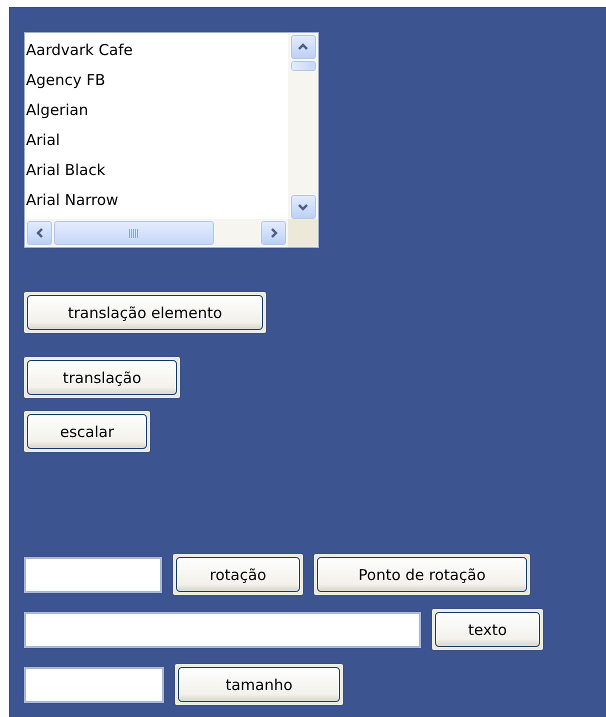  Describe the element at coordinates (145, 312) in the screenshot. I see `action-button: translação elemento` at that location.